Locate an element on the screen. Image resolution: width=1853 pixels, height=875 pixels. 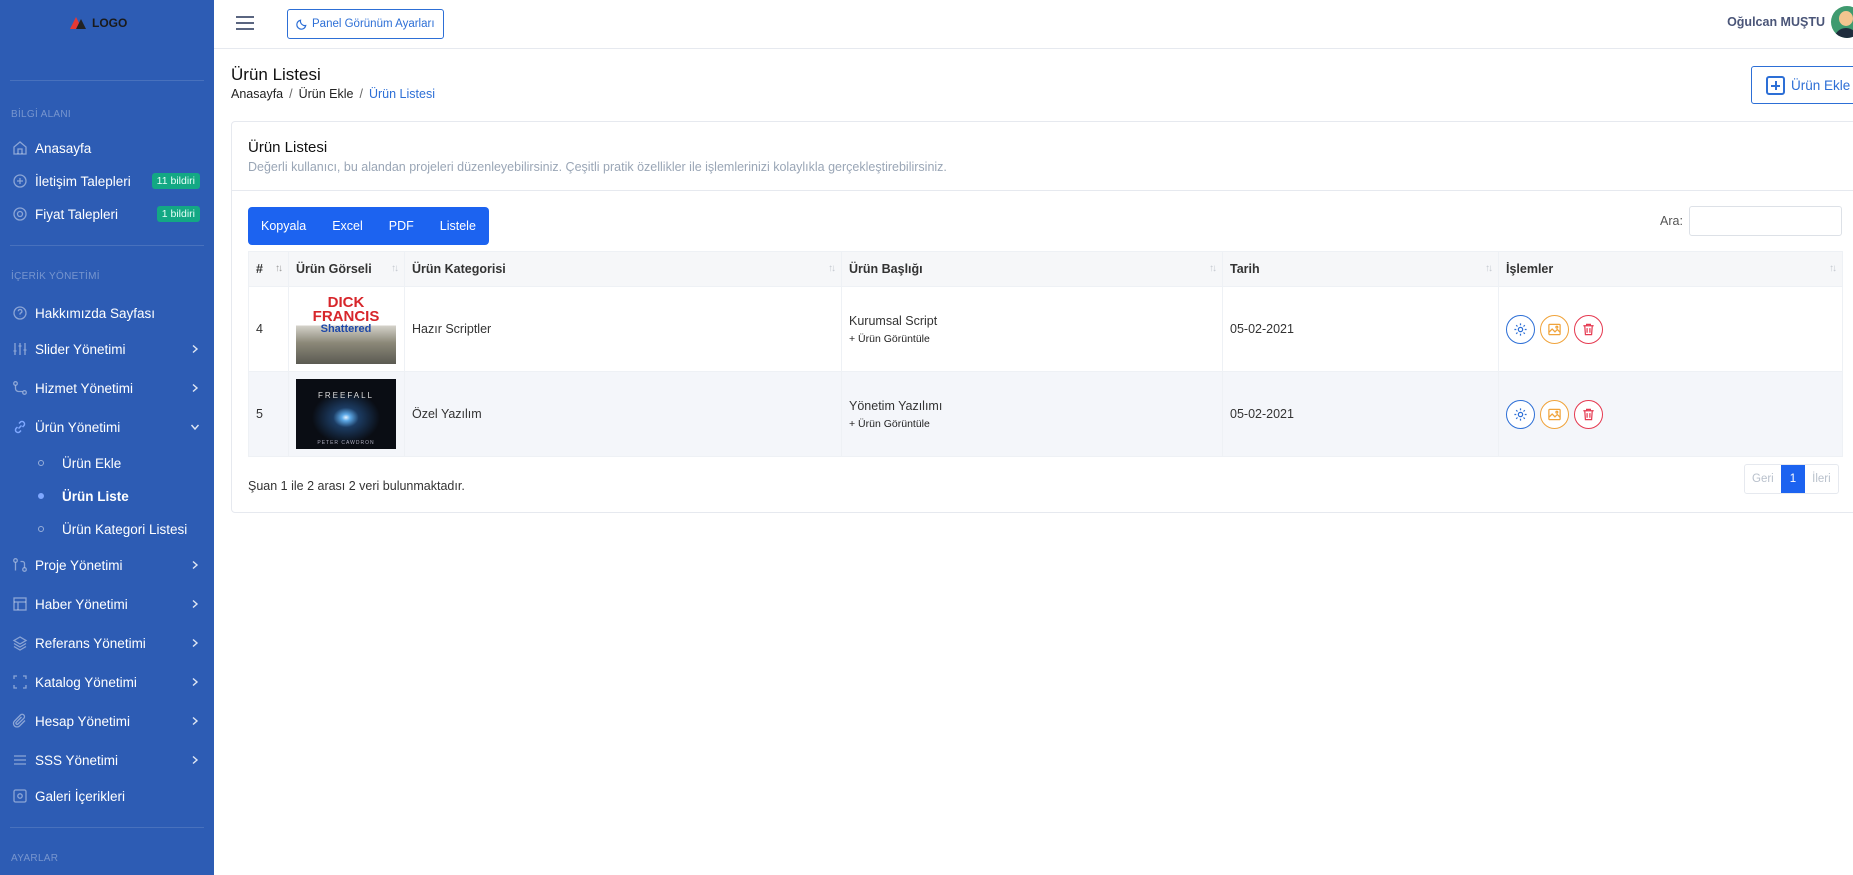
user-name: Oğulcan MUŞTU is located at coordinates (1776, 22).